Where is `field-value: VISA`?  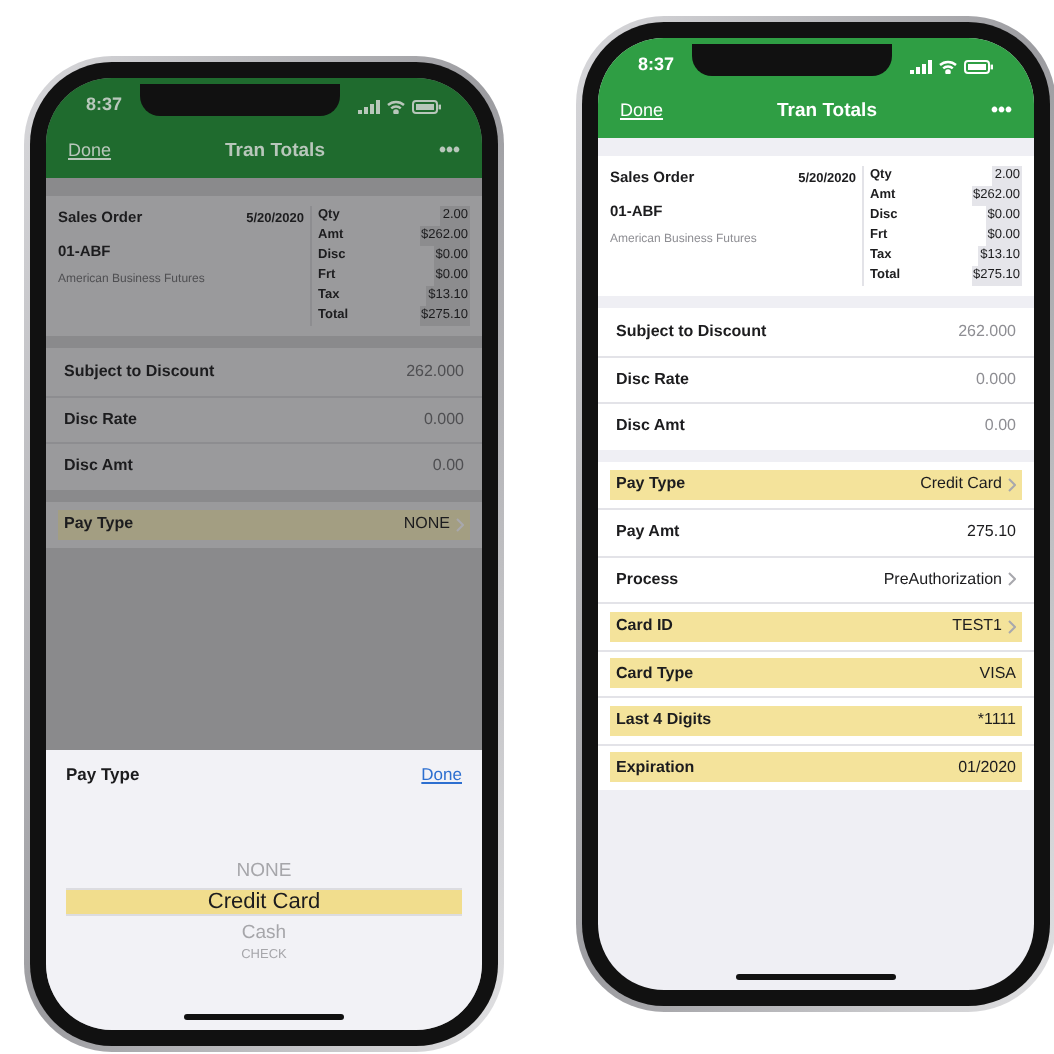
field-value: VISA is located at coordinates (997, 673).